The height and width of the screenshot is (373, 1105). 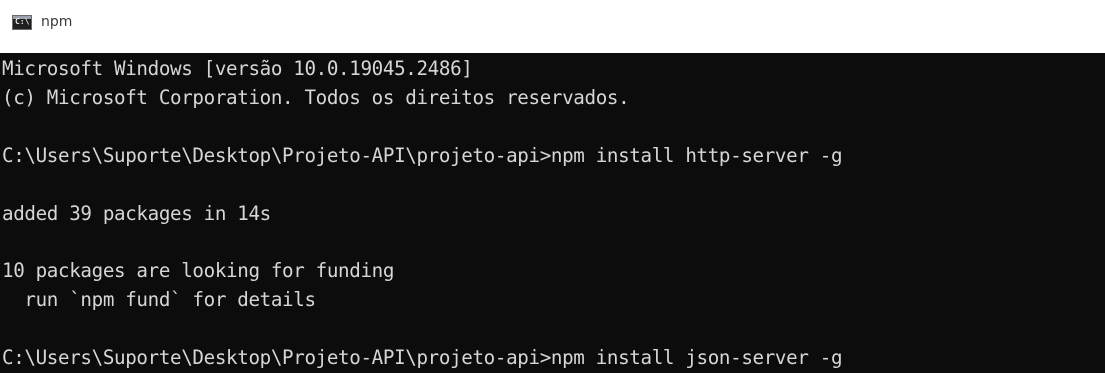 What do you see at coordinates (57, 22) in the screenshot?
I see `window-title: npm` at bounding box center [57, 22].